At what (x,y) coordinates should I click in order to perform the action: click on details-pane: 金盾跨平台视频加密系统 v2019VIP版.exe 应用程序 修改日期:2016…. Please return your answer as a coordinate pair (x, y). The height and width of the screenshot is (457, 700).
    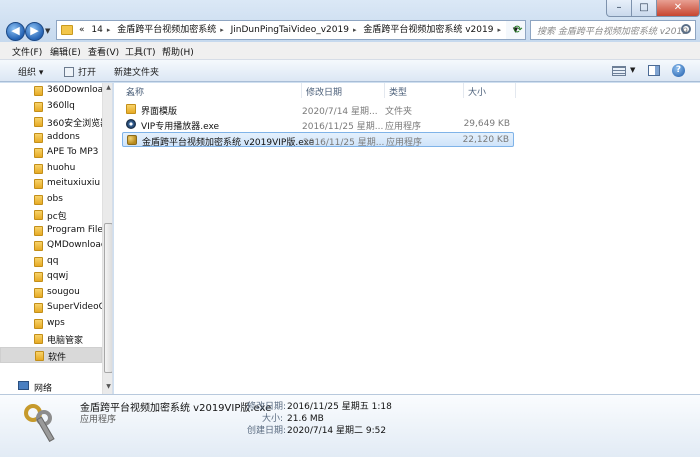
    Looking at the image, I should click on (350, 425).